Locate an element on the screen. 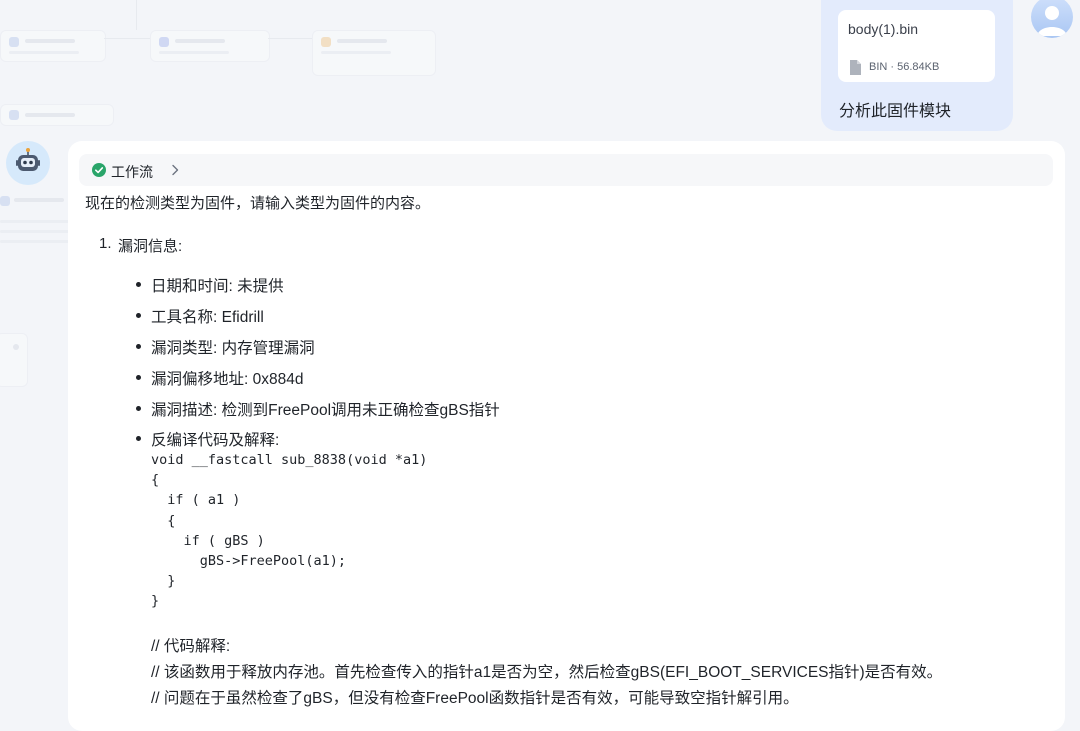 This screenshot has width=1080, height=731. chevron-right-icon is located at coordinates (175, 170).